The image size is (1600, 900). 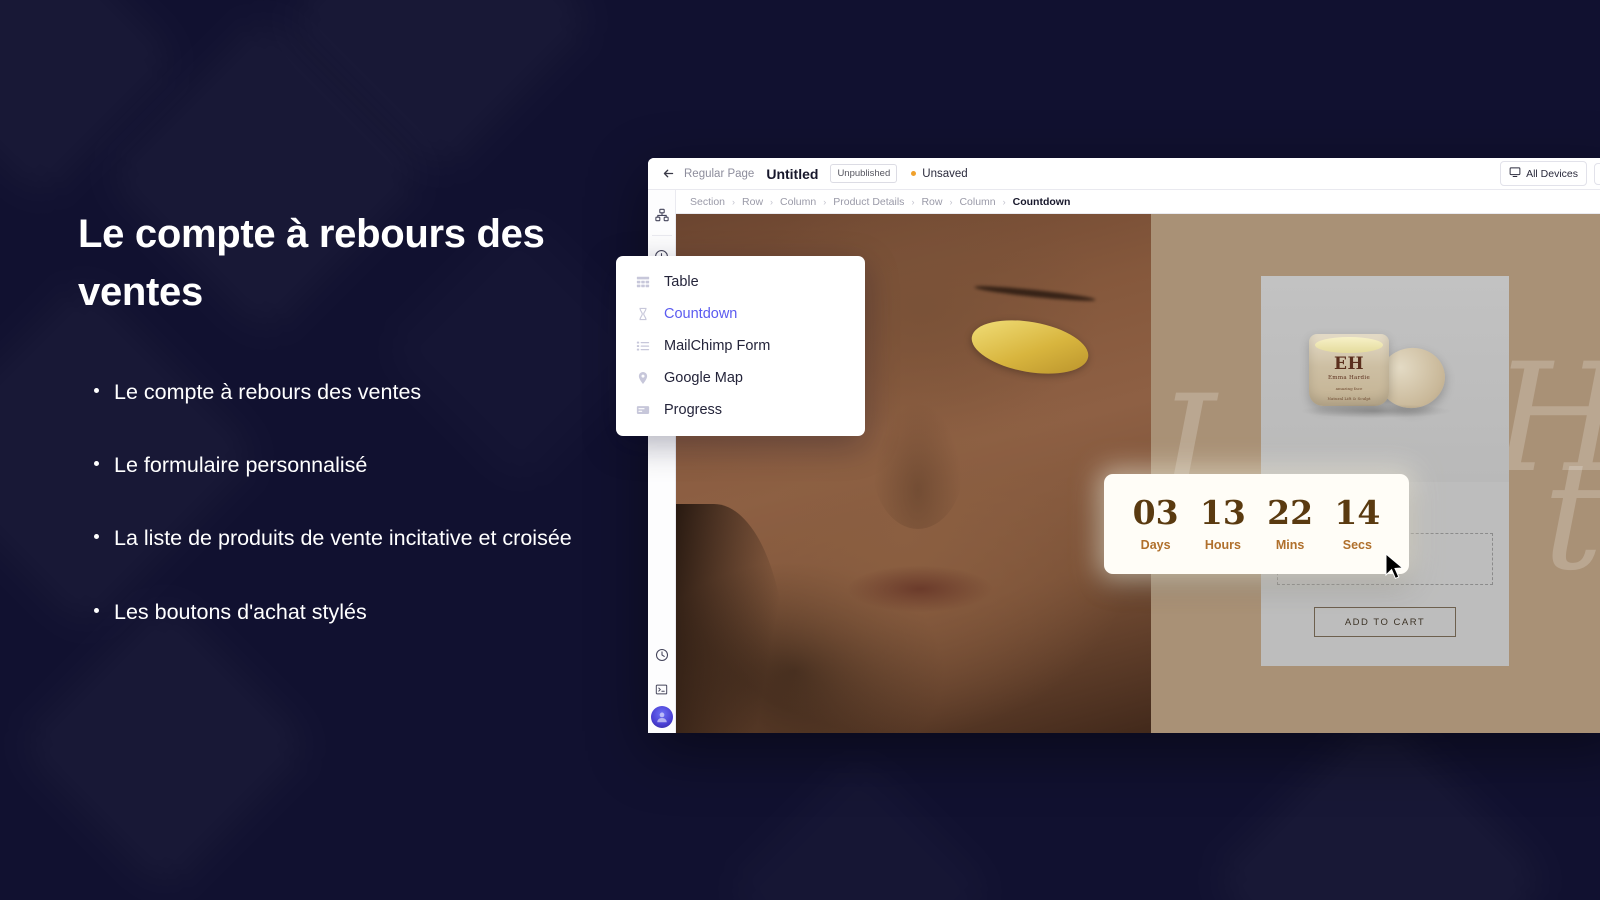 What do you see at coordinates (1349, 364) in the screenshot?
I see `brand-initials: EH` at bounding box center [1349, 364].